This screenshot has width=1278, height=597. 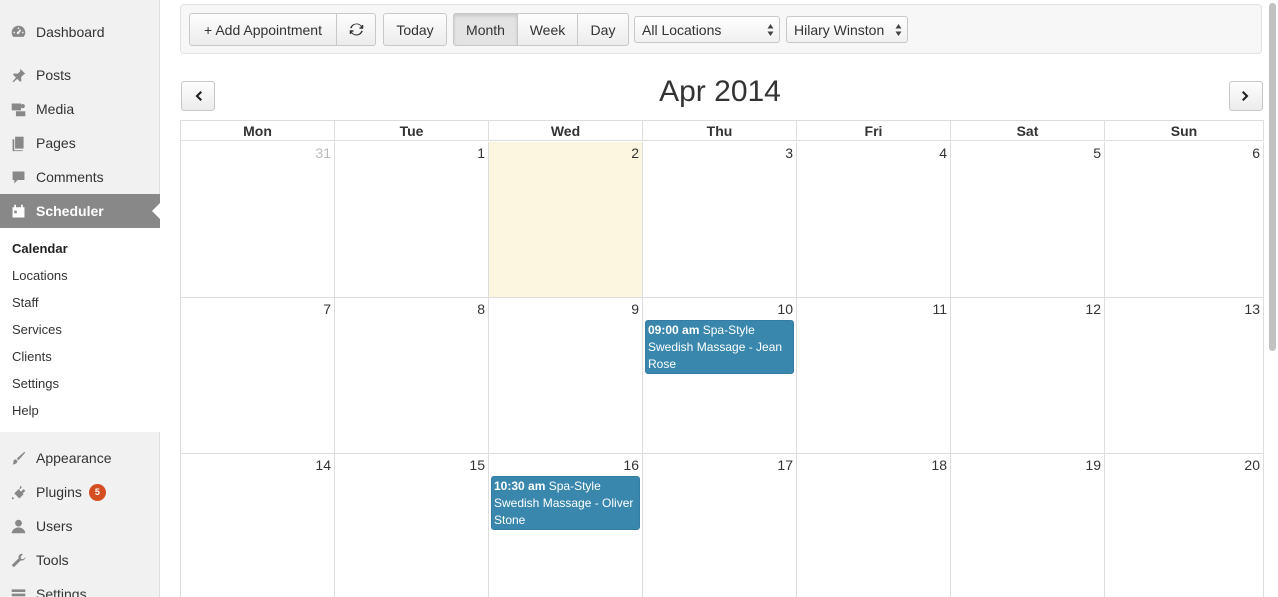 I want to click on menu-comments: Comments, so click(x=80, y=177).